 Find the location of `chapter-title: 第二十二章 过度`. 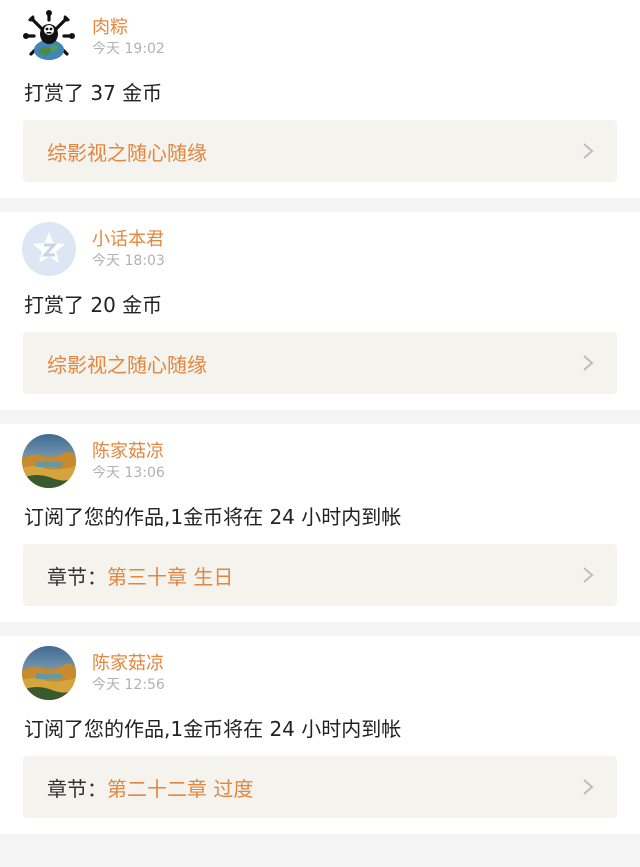

chapter-title: 第二十二章 过度 is located at coordinates (180, 788).